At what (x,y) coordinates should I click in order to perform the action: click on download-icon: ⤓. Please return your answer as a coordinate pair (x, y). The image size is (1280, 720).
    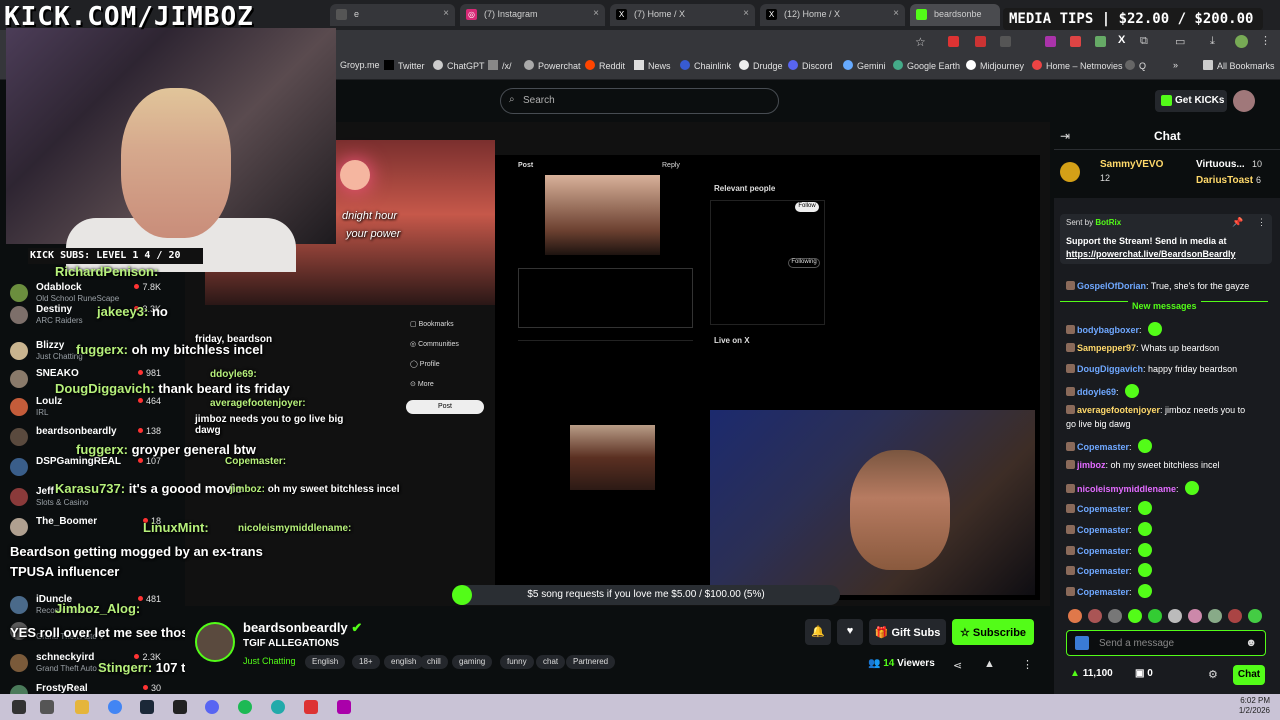
    Looking at the image, I should click on (1212, 41).